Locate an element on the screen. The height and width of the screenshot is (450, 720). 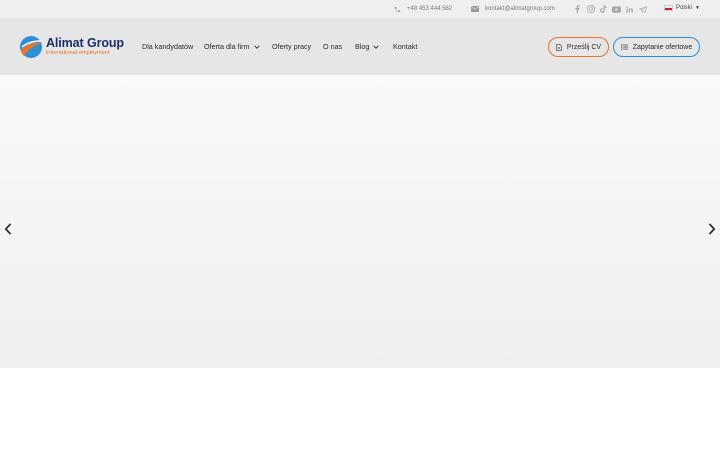
quote-request-button: Zapytanie ofertowe is located at coordinates (656, 47).